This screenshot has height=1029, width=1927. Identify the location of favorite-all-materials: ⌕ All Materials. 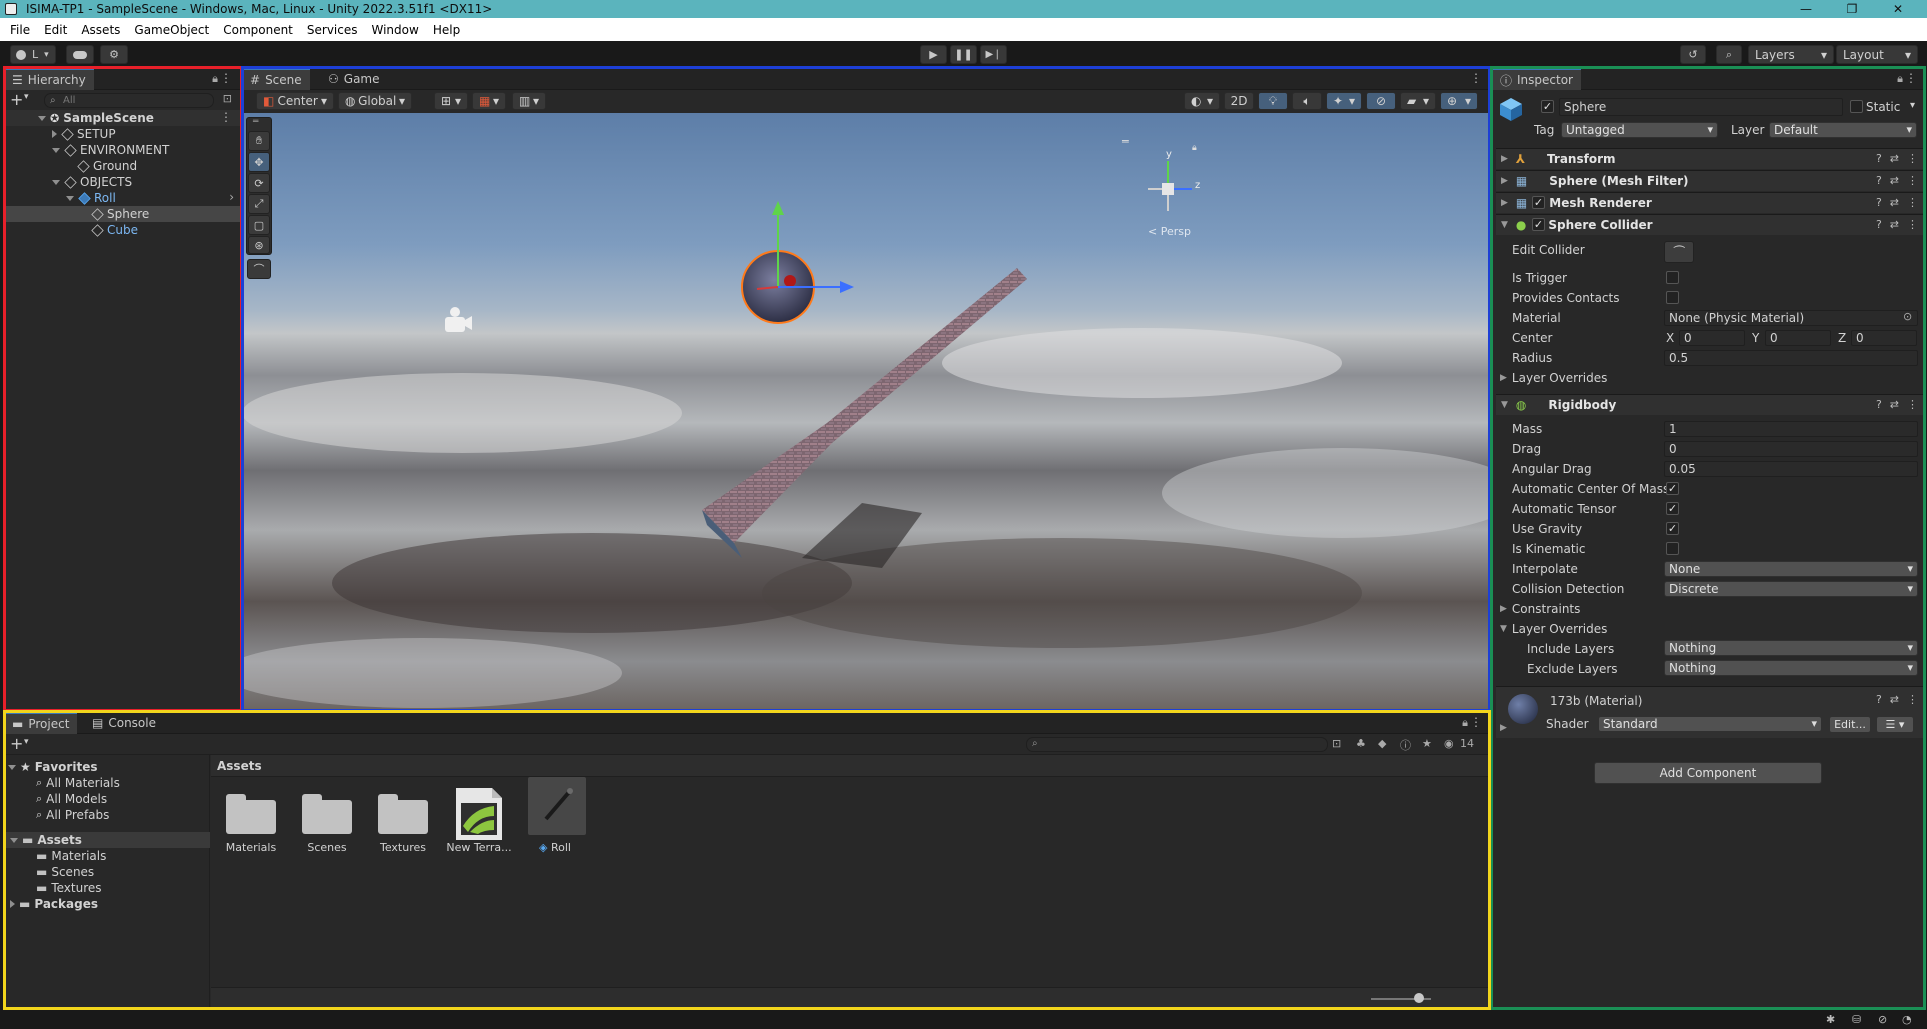
(78, 783).